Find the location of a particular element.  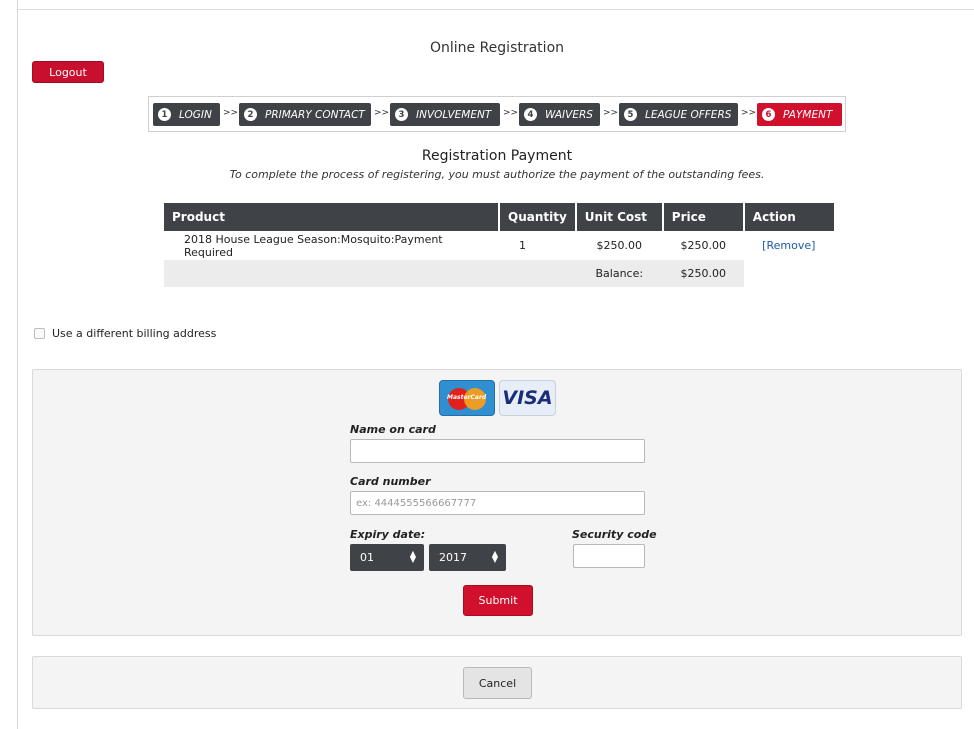

step-primary-contact: 2 PRIMARY CONTACT is located at coordinates (305, 114).